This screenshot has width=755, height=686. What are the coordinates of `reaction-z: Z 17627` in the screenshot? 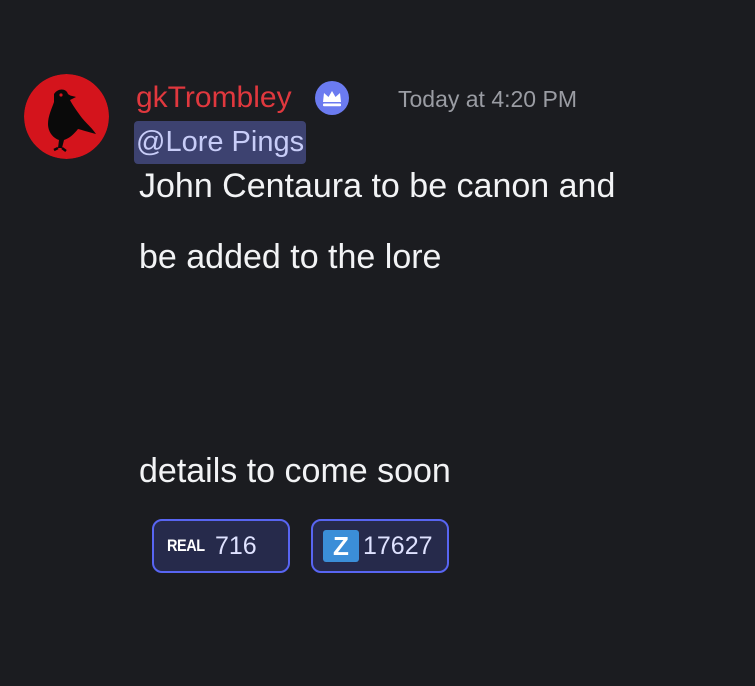 It's located at (380, 546).